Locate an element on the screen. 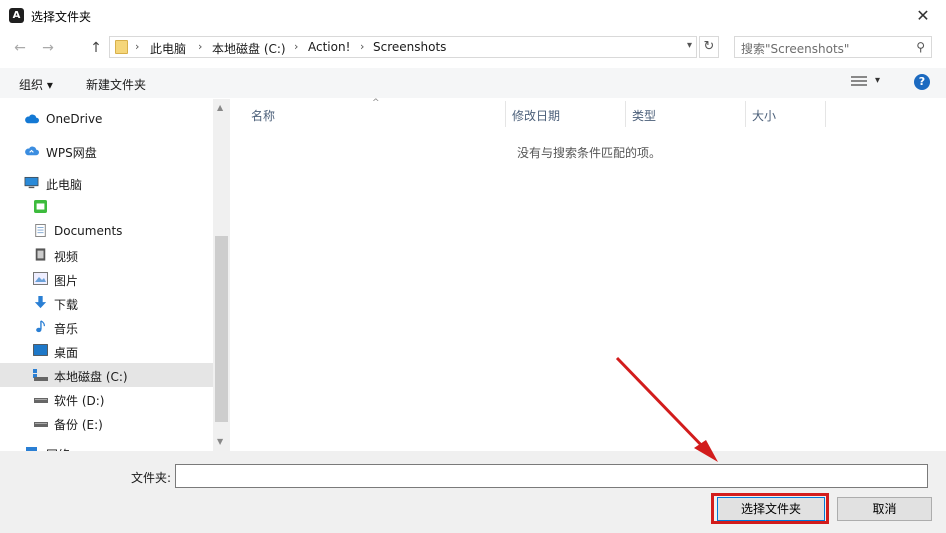 Image resolution: width=946 pixels, height=533 pixels. breadcrumb-screenshots: Screenshots is located at coordinates (409, 47).